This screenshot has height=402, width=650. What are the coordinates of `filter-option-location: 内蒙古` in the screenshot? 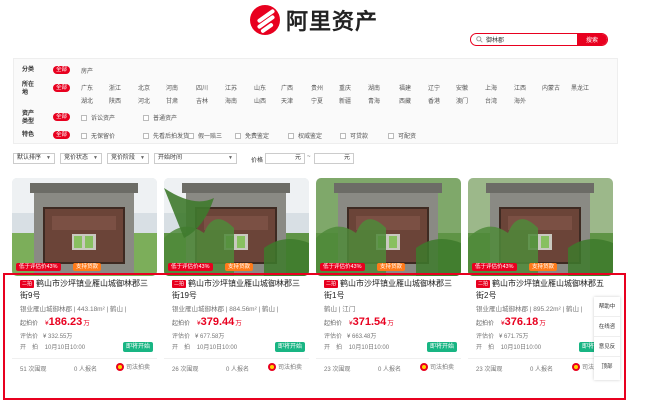 It's located at (551, 87).